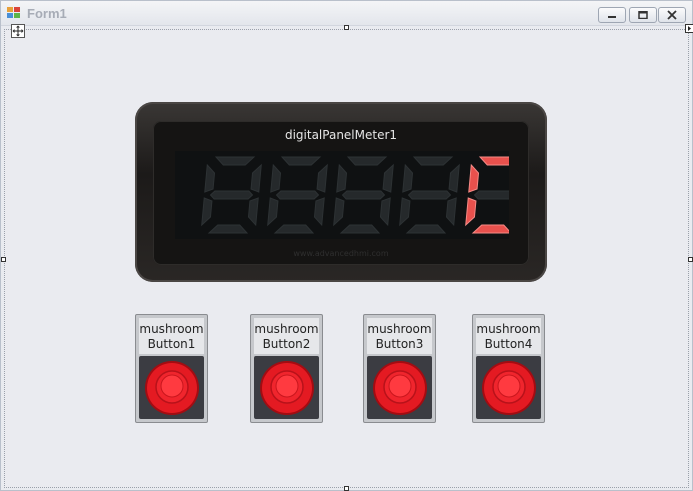  I want to click on digit-4-segment-d, so click(426, 229).